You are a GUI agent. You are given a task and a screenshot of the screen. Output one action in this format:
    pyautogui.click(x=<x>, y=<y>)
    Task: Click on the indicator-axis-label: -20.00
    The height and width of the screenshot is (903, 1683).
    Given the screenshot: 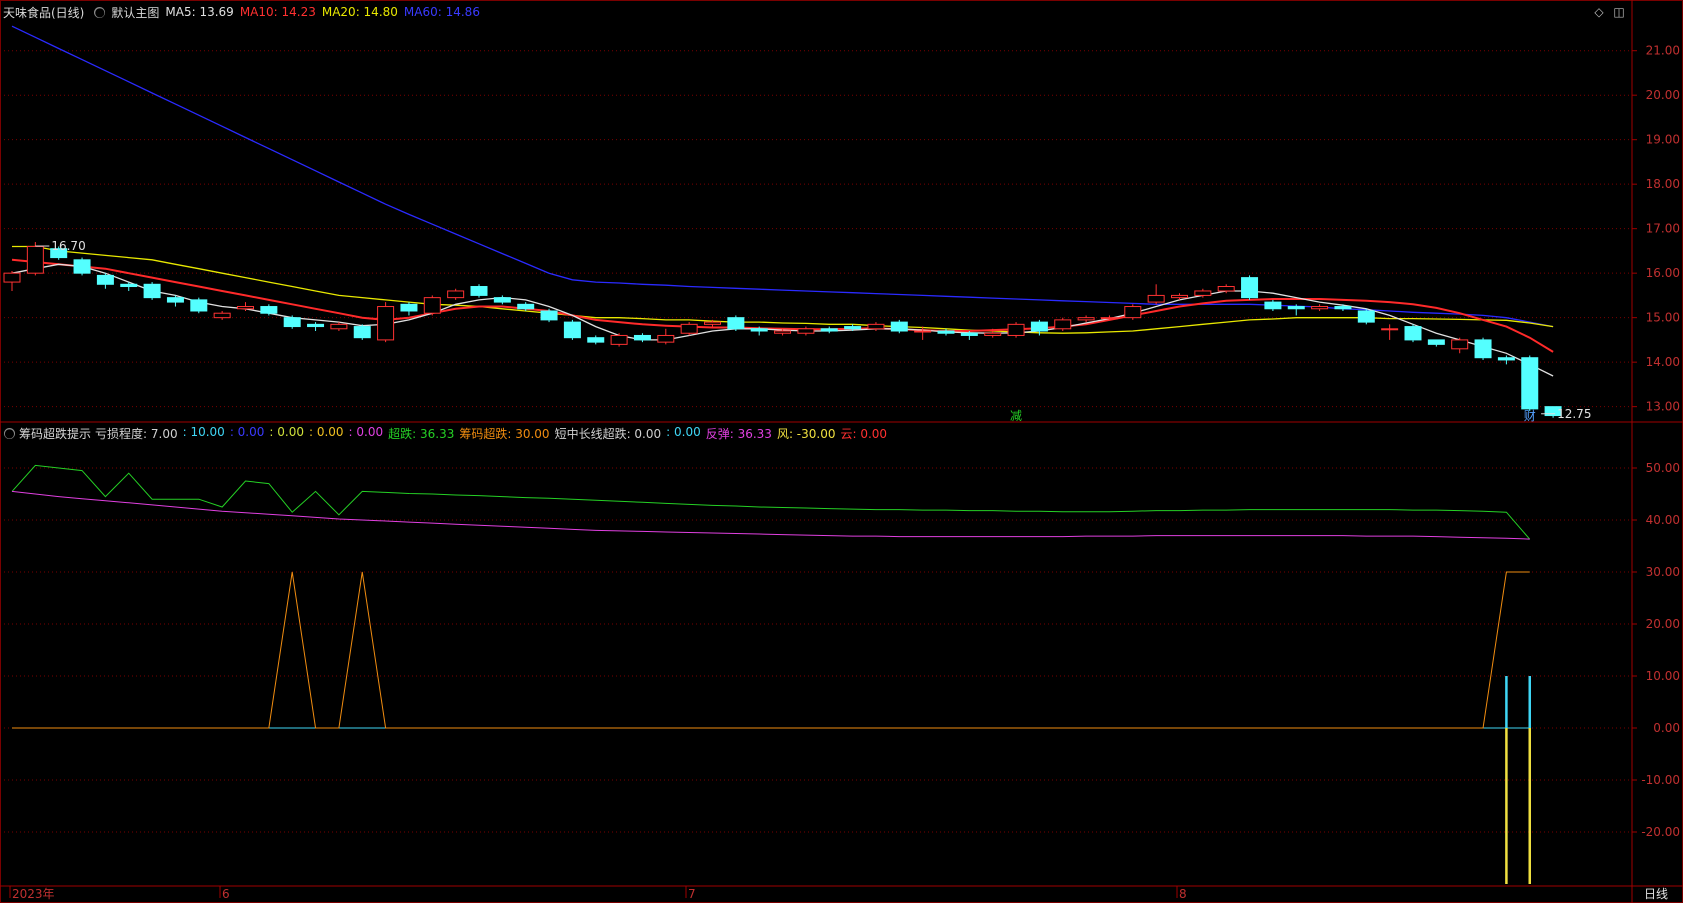 What is the action you would take?
    pyautogui.click(x=1660, y=832)
    